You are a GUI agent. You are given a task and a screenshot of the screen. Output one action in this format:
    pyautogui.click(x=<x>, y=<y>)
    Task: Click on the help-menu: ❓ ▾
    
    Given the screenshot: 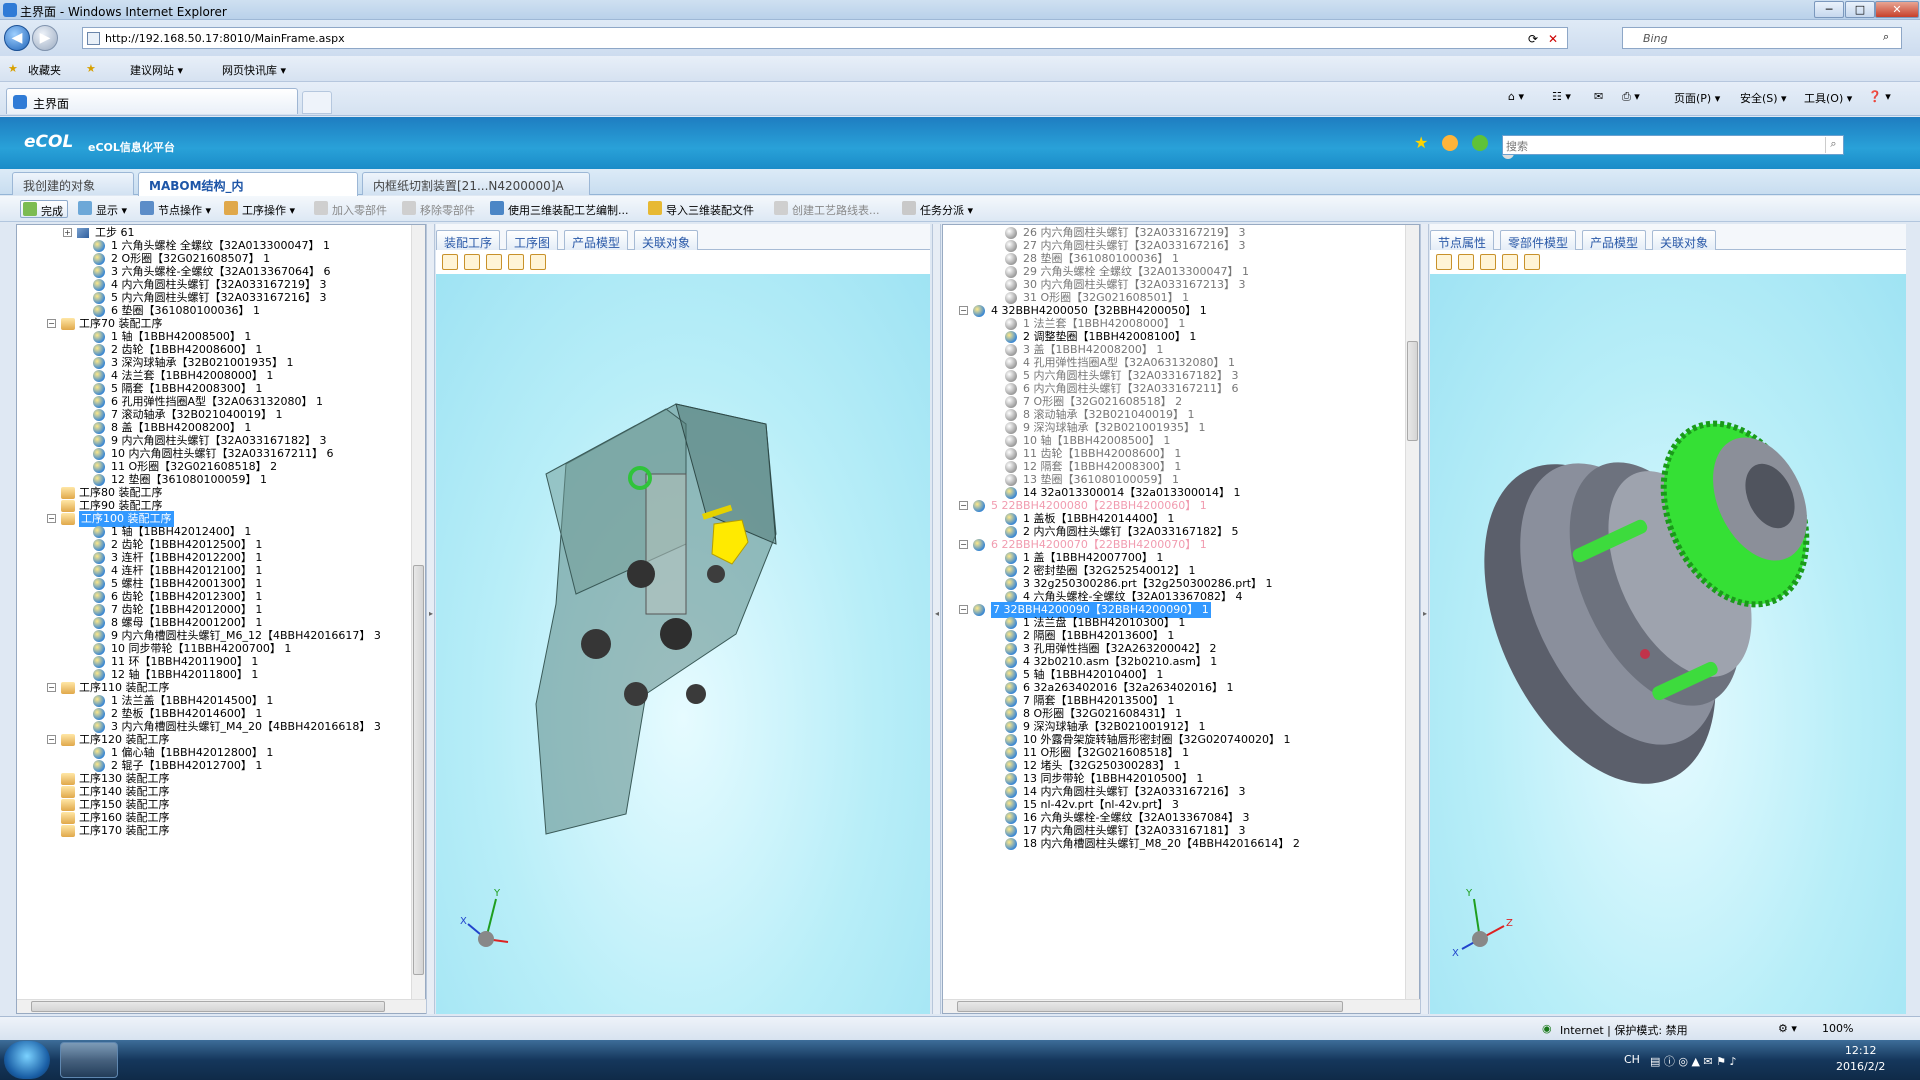 What is the action you would take?
    pyautogui.click(x=1879, y=96)
    